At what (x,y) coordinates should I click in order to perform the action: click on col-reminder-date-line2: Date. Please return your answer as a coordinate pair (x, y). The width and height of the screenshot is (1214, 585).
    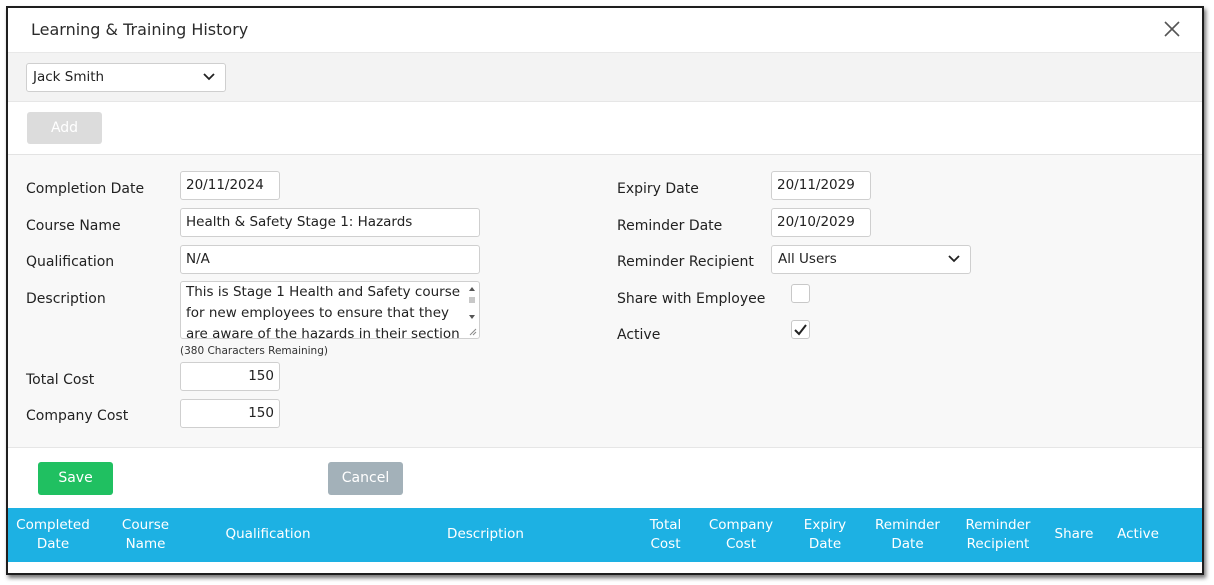
    Looking at the image, I should click on (907, 544).